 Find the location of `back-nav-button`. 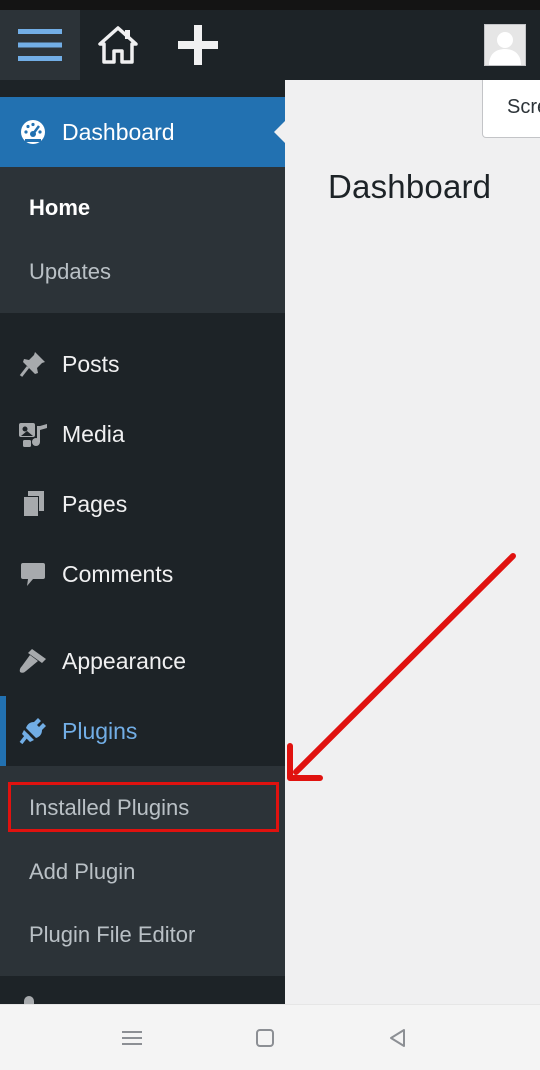

back-nav-button is located at coordinates (398, 1038).